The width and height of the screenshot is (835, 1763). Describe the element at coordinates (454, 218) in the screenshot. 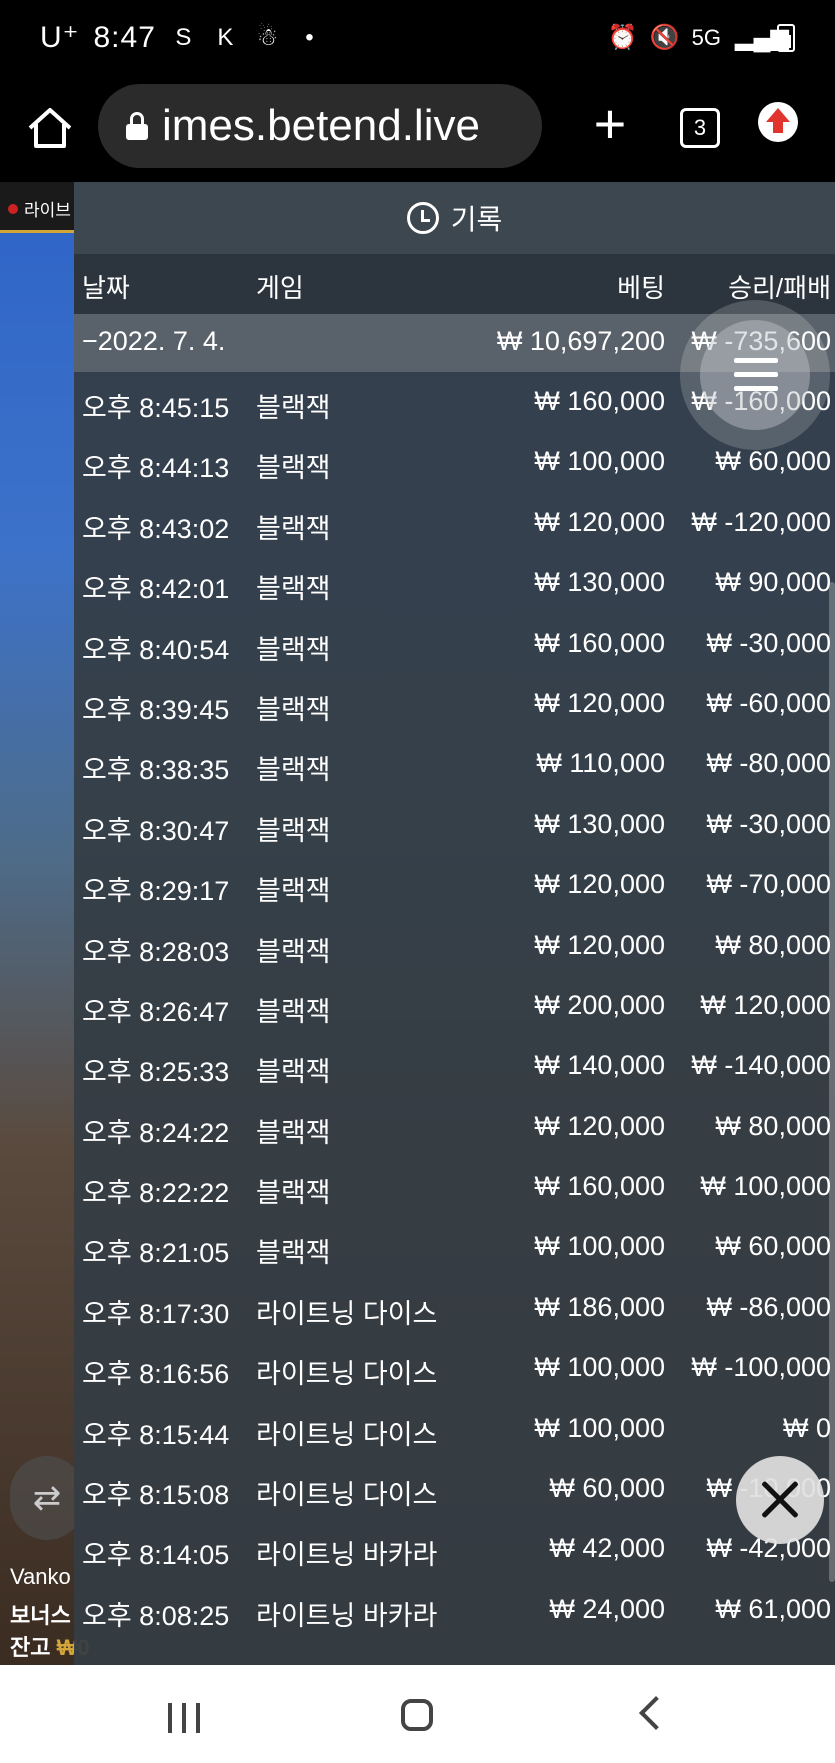

I see `panel-header: 기록` at that location.